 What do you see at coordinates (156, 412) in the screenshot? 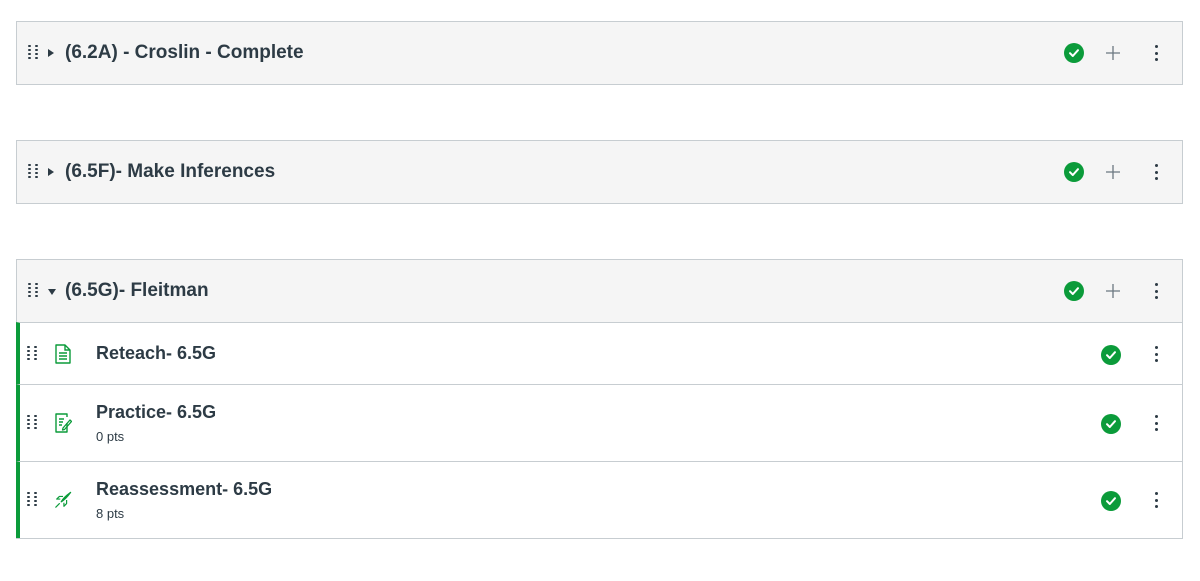
I see `item-title: Practice- 6.5G` at bounding box center [156, 412].